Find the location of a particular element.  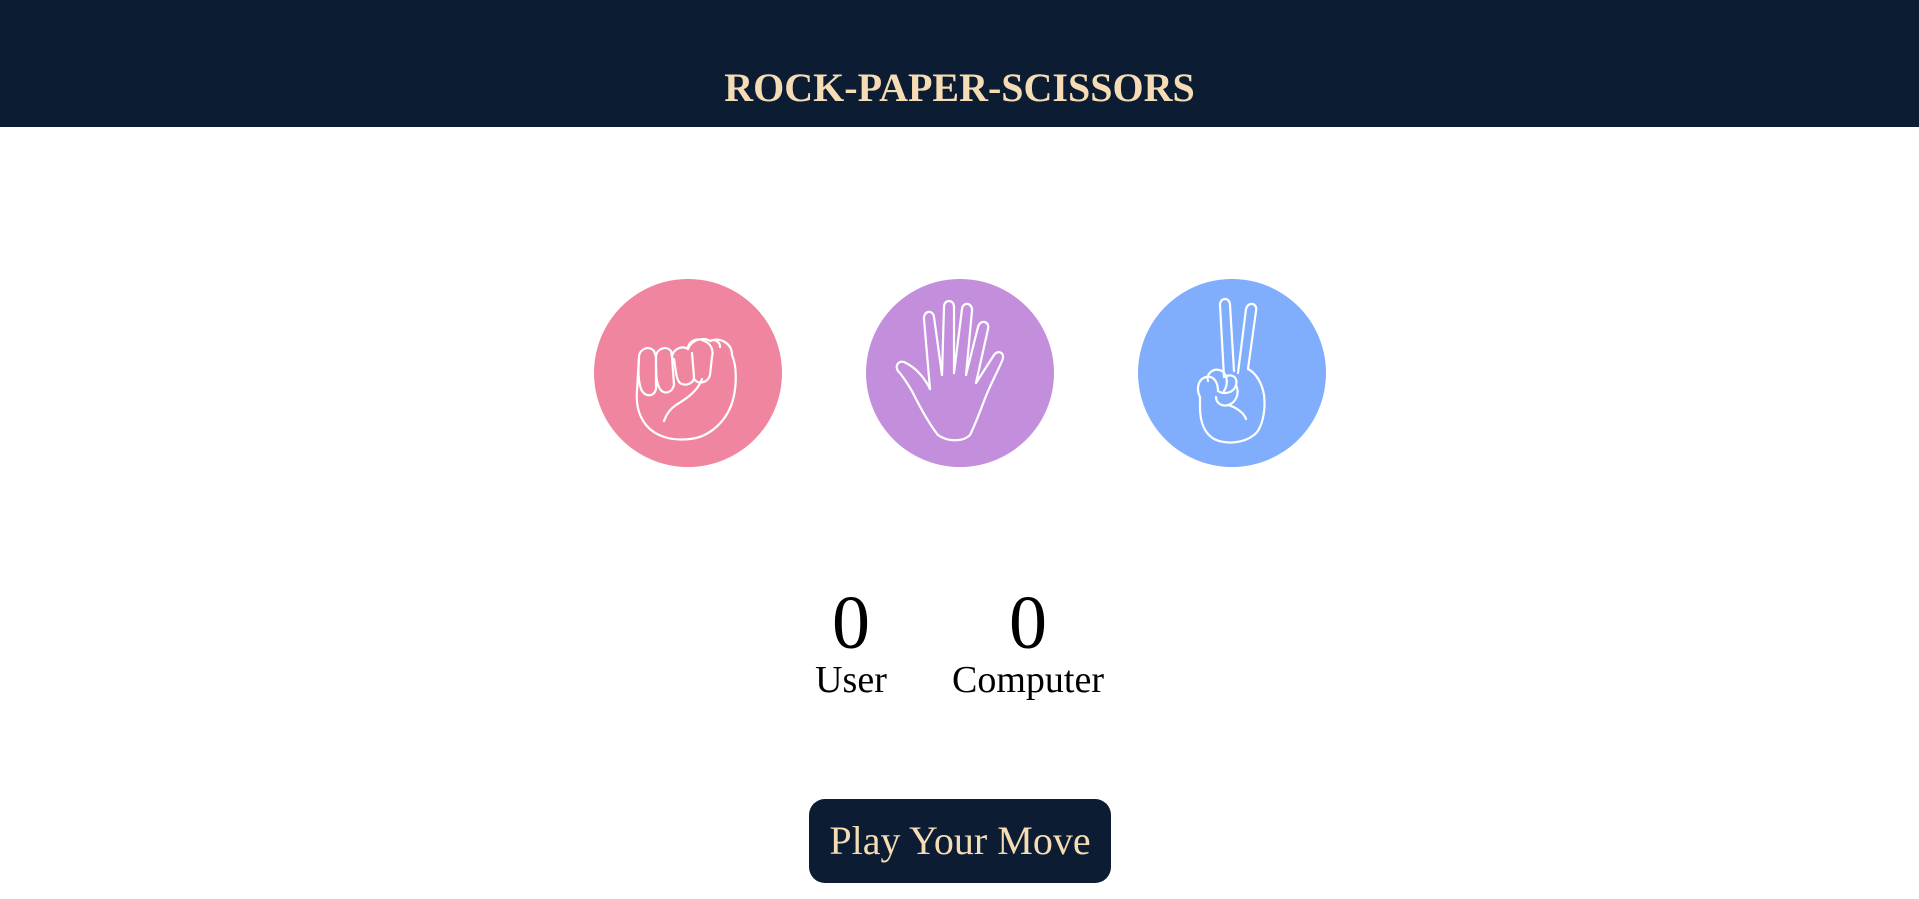

user-score-label: User is located at coordinates (851, 680).